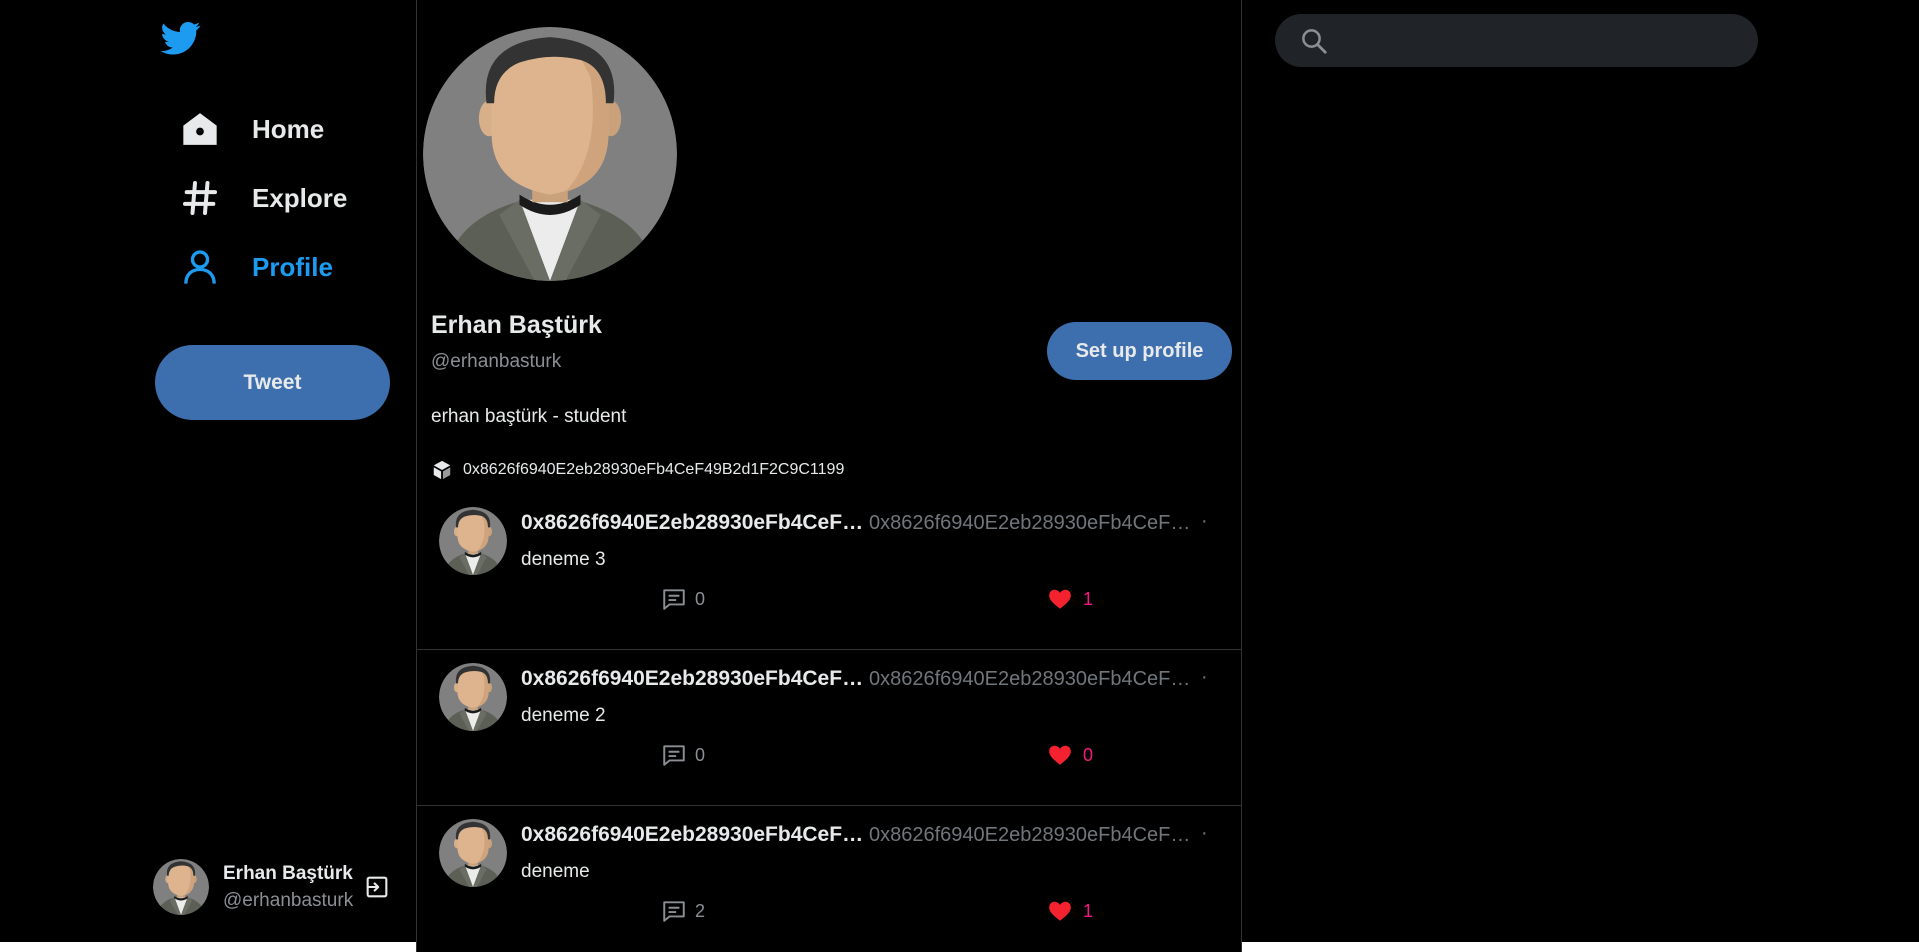 The height and width of the screenshot is (952, 1919). What do you see at coordinates (496, 361) in the screenshot?
I see `profile-handle: @erhanbasturk` at bounding box center [496, 361].